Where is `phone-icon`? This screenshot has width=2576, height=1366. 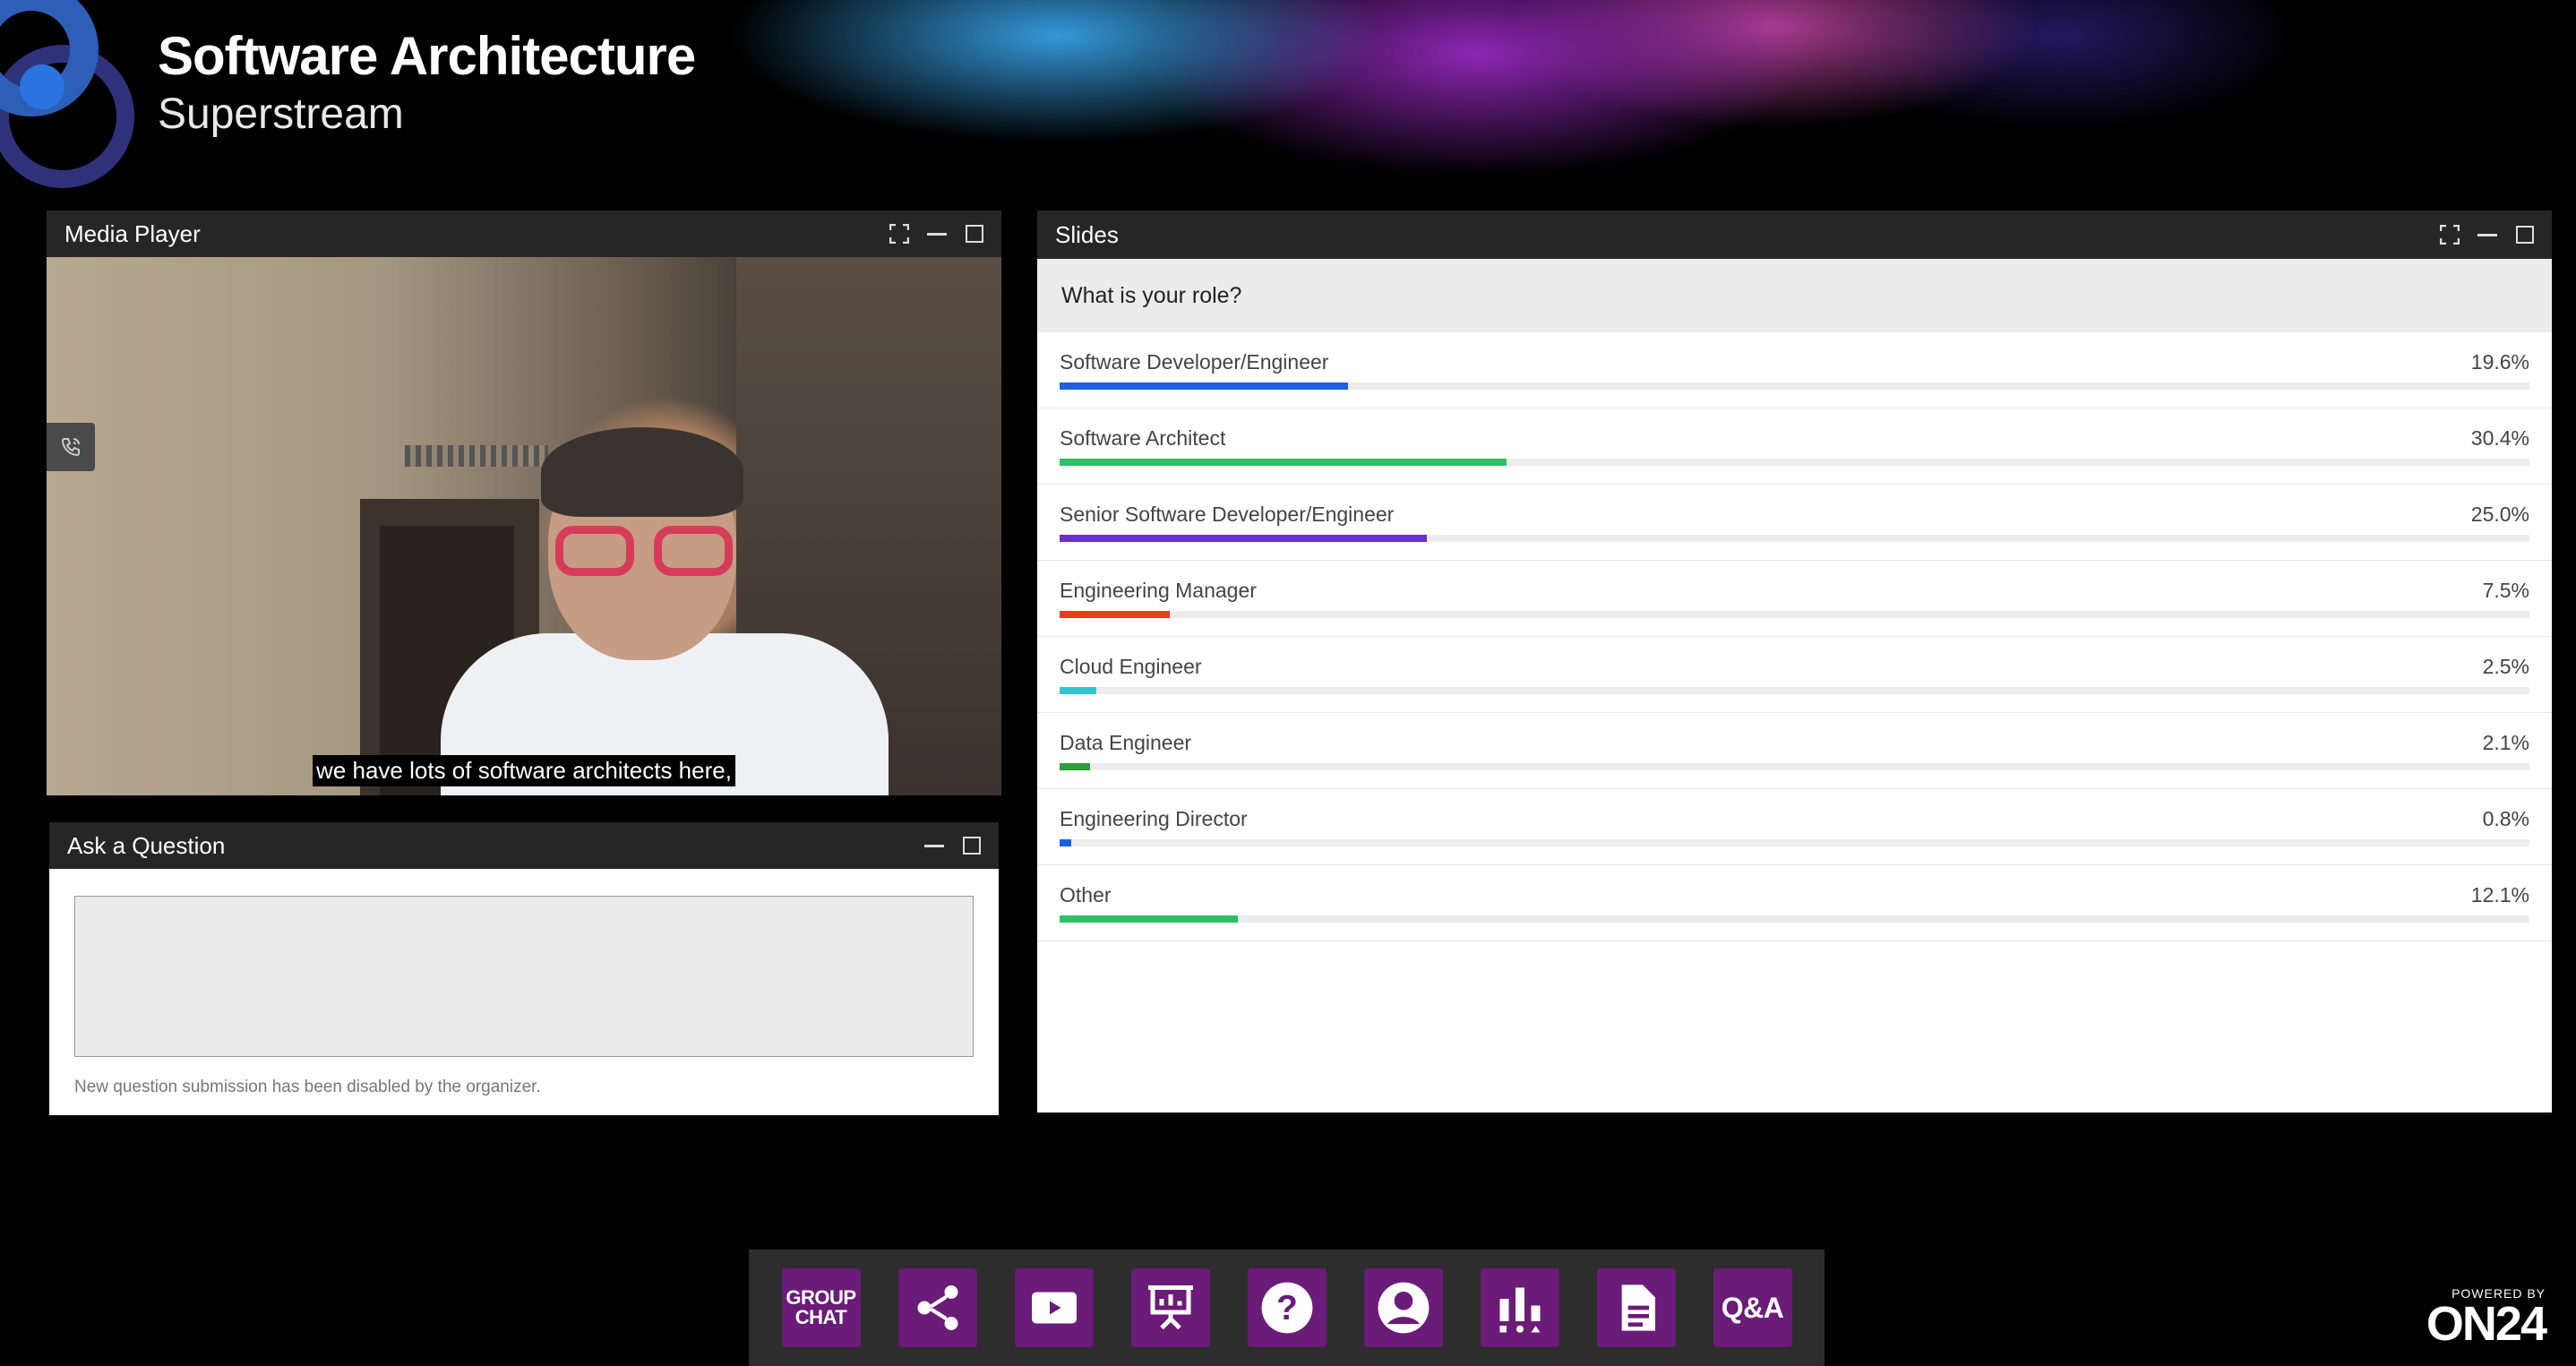
phone-icon is located at coordinates (71, 447).